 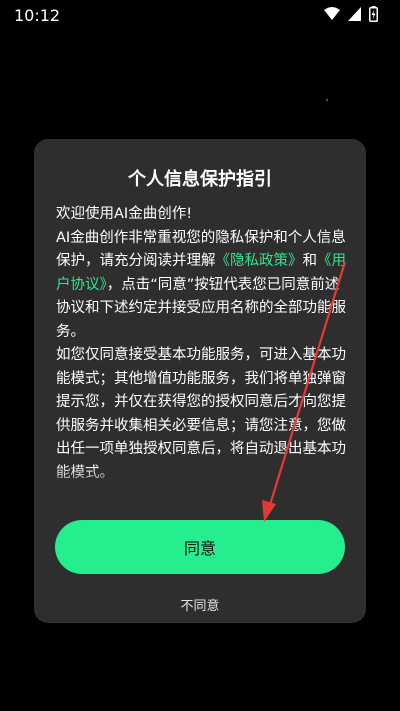 I want to click on annotation-arrow, so click(x=304, y=391).